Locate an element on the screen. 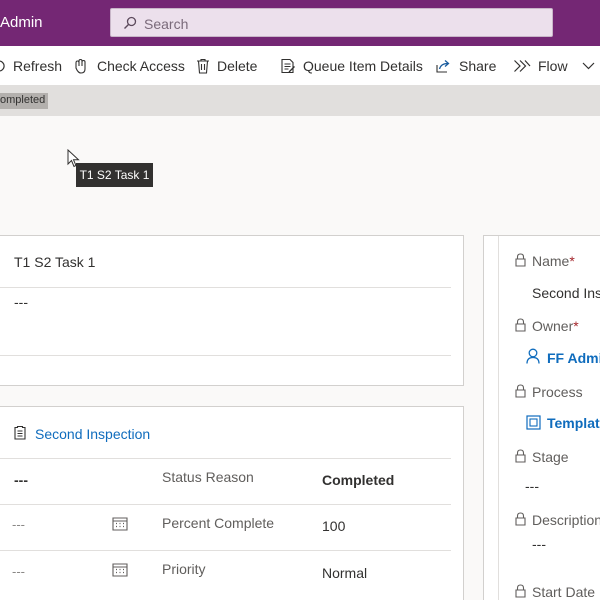  name-label: Name* is located at coordinates (553, 261).